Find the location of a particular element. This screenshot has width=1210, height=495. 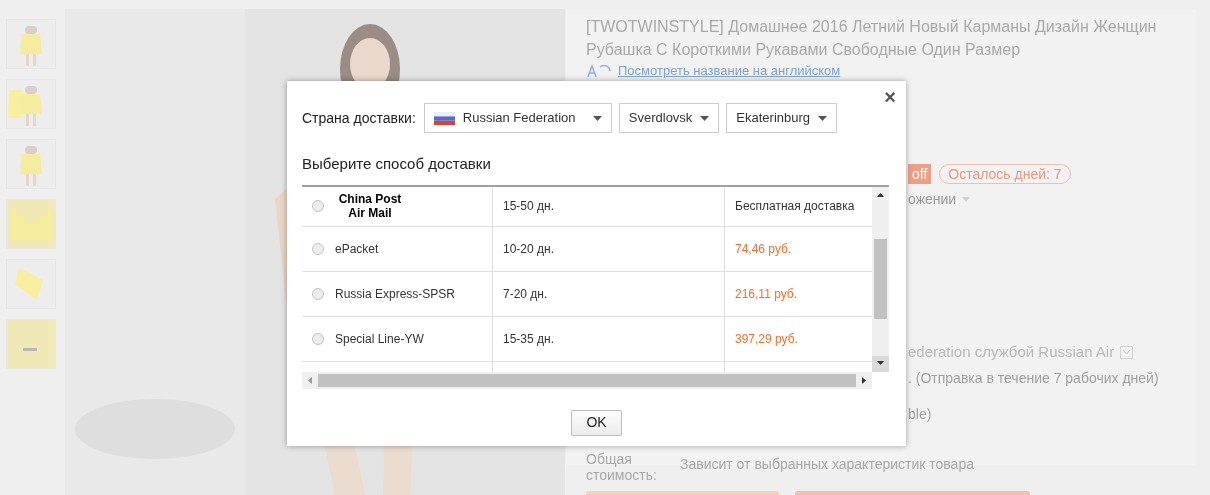

vertical-scrollbar is located at coordinates (880, 279).